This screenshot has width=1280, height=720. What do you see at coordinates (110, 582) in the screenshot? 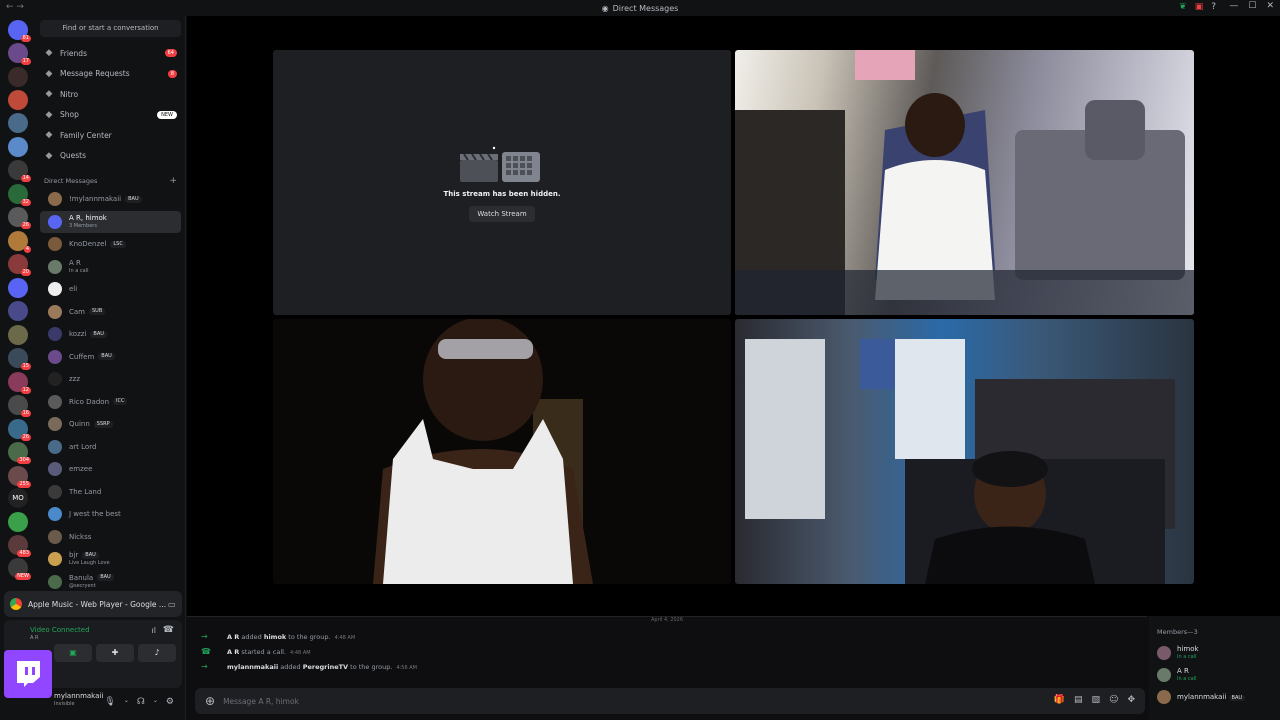
I see `dm-item: Banula BAU @secryent` at bounding box center [110, 582].